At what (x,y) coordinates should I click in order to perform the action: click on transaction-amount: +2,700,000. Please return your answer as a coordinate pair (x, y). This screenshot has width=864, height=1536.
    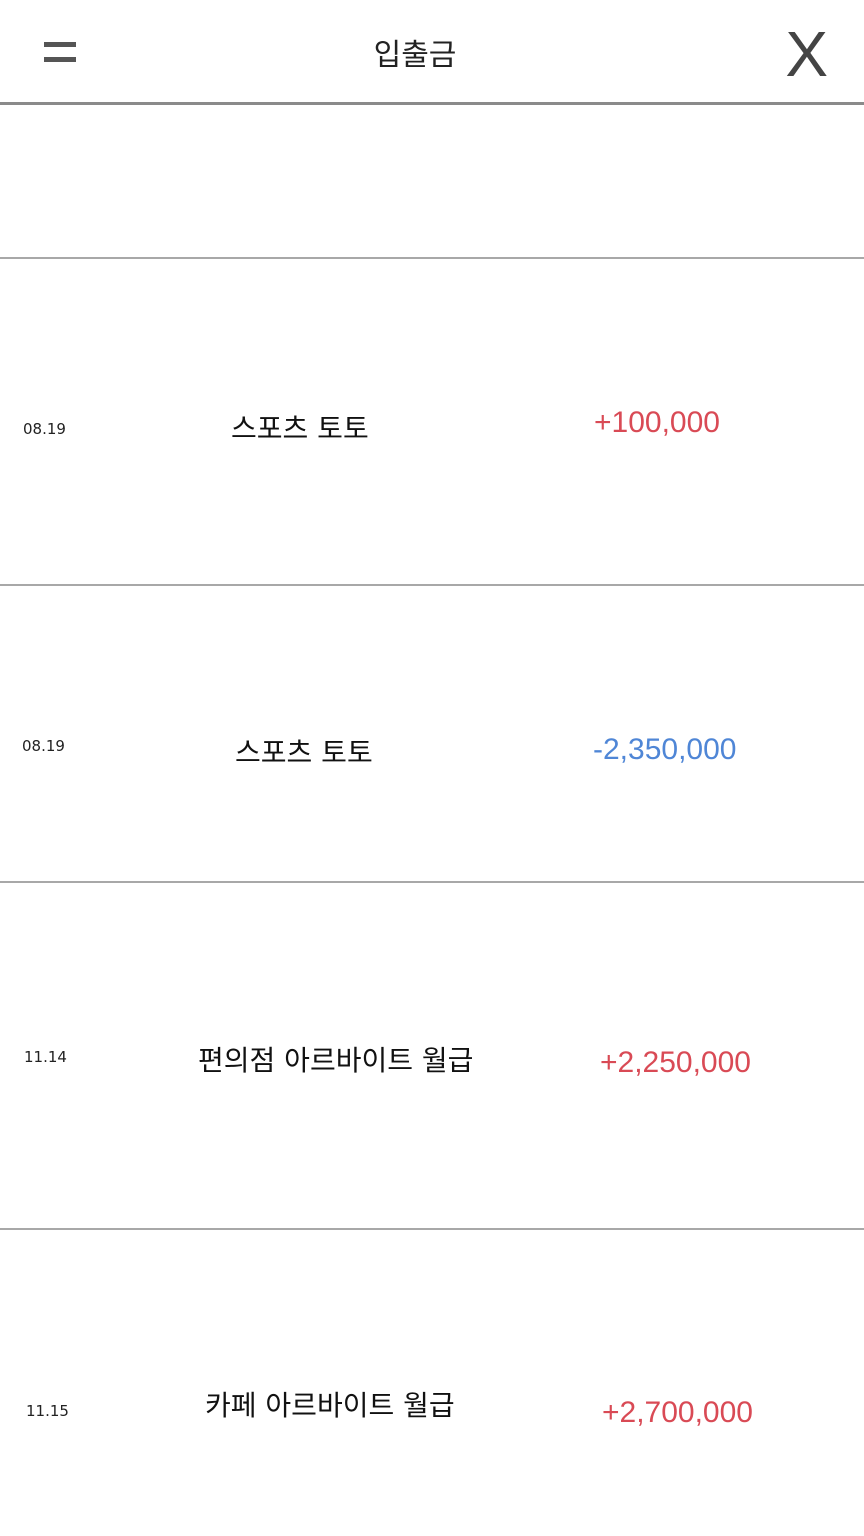
    Looking at the image, I should click on (677, 1412).